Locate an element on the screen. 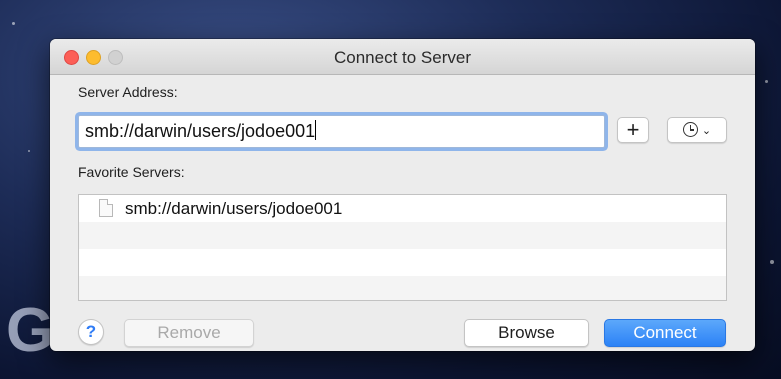 This screenshot has width=781, height=379. desktop-wallpaper-glyph: G is located at coordinates (30, 330).